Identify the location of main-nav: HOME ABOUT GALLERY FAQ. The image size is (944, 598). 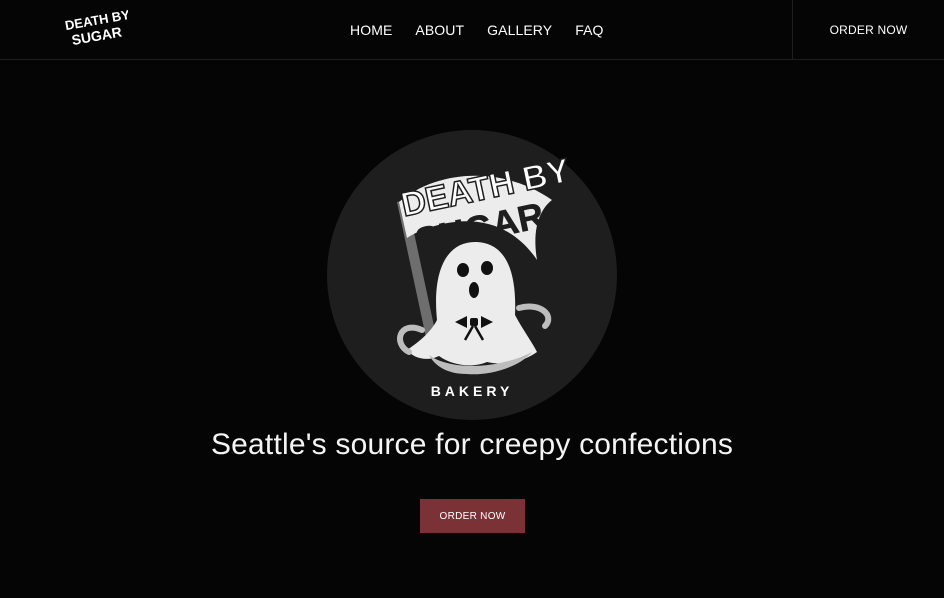
(476, 30).